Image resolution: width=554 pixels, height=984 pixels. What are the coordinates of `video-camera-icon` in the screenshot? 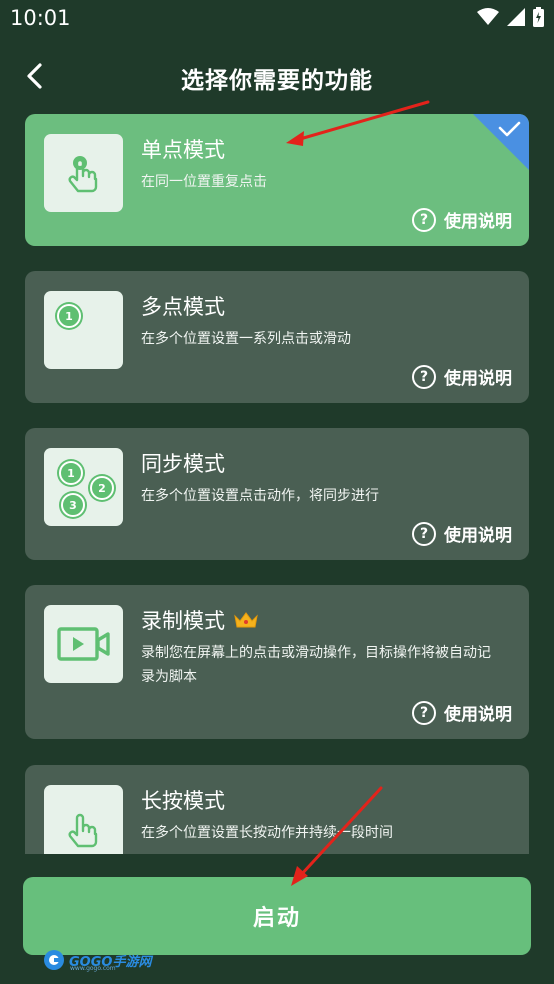 It's located at (83, 644).